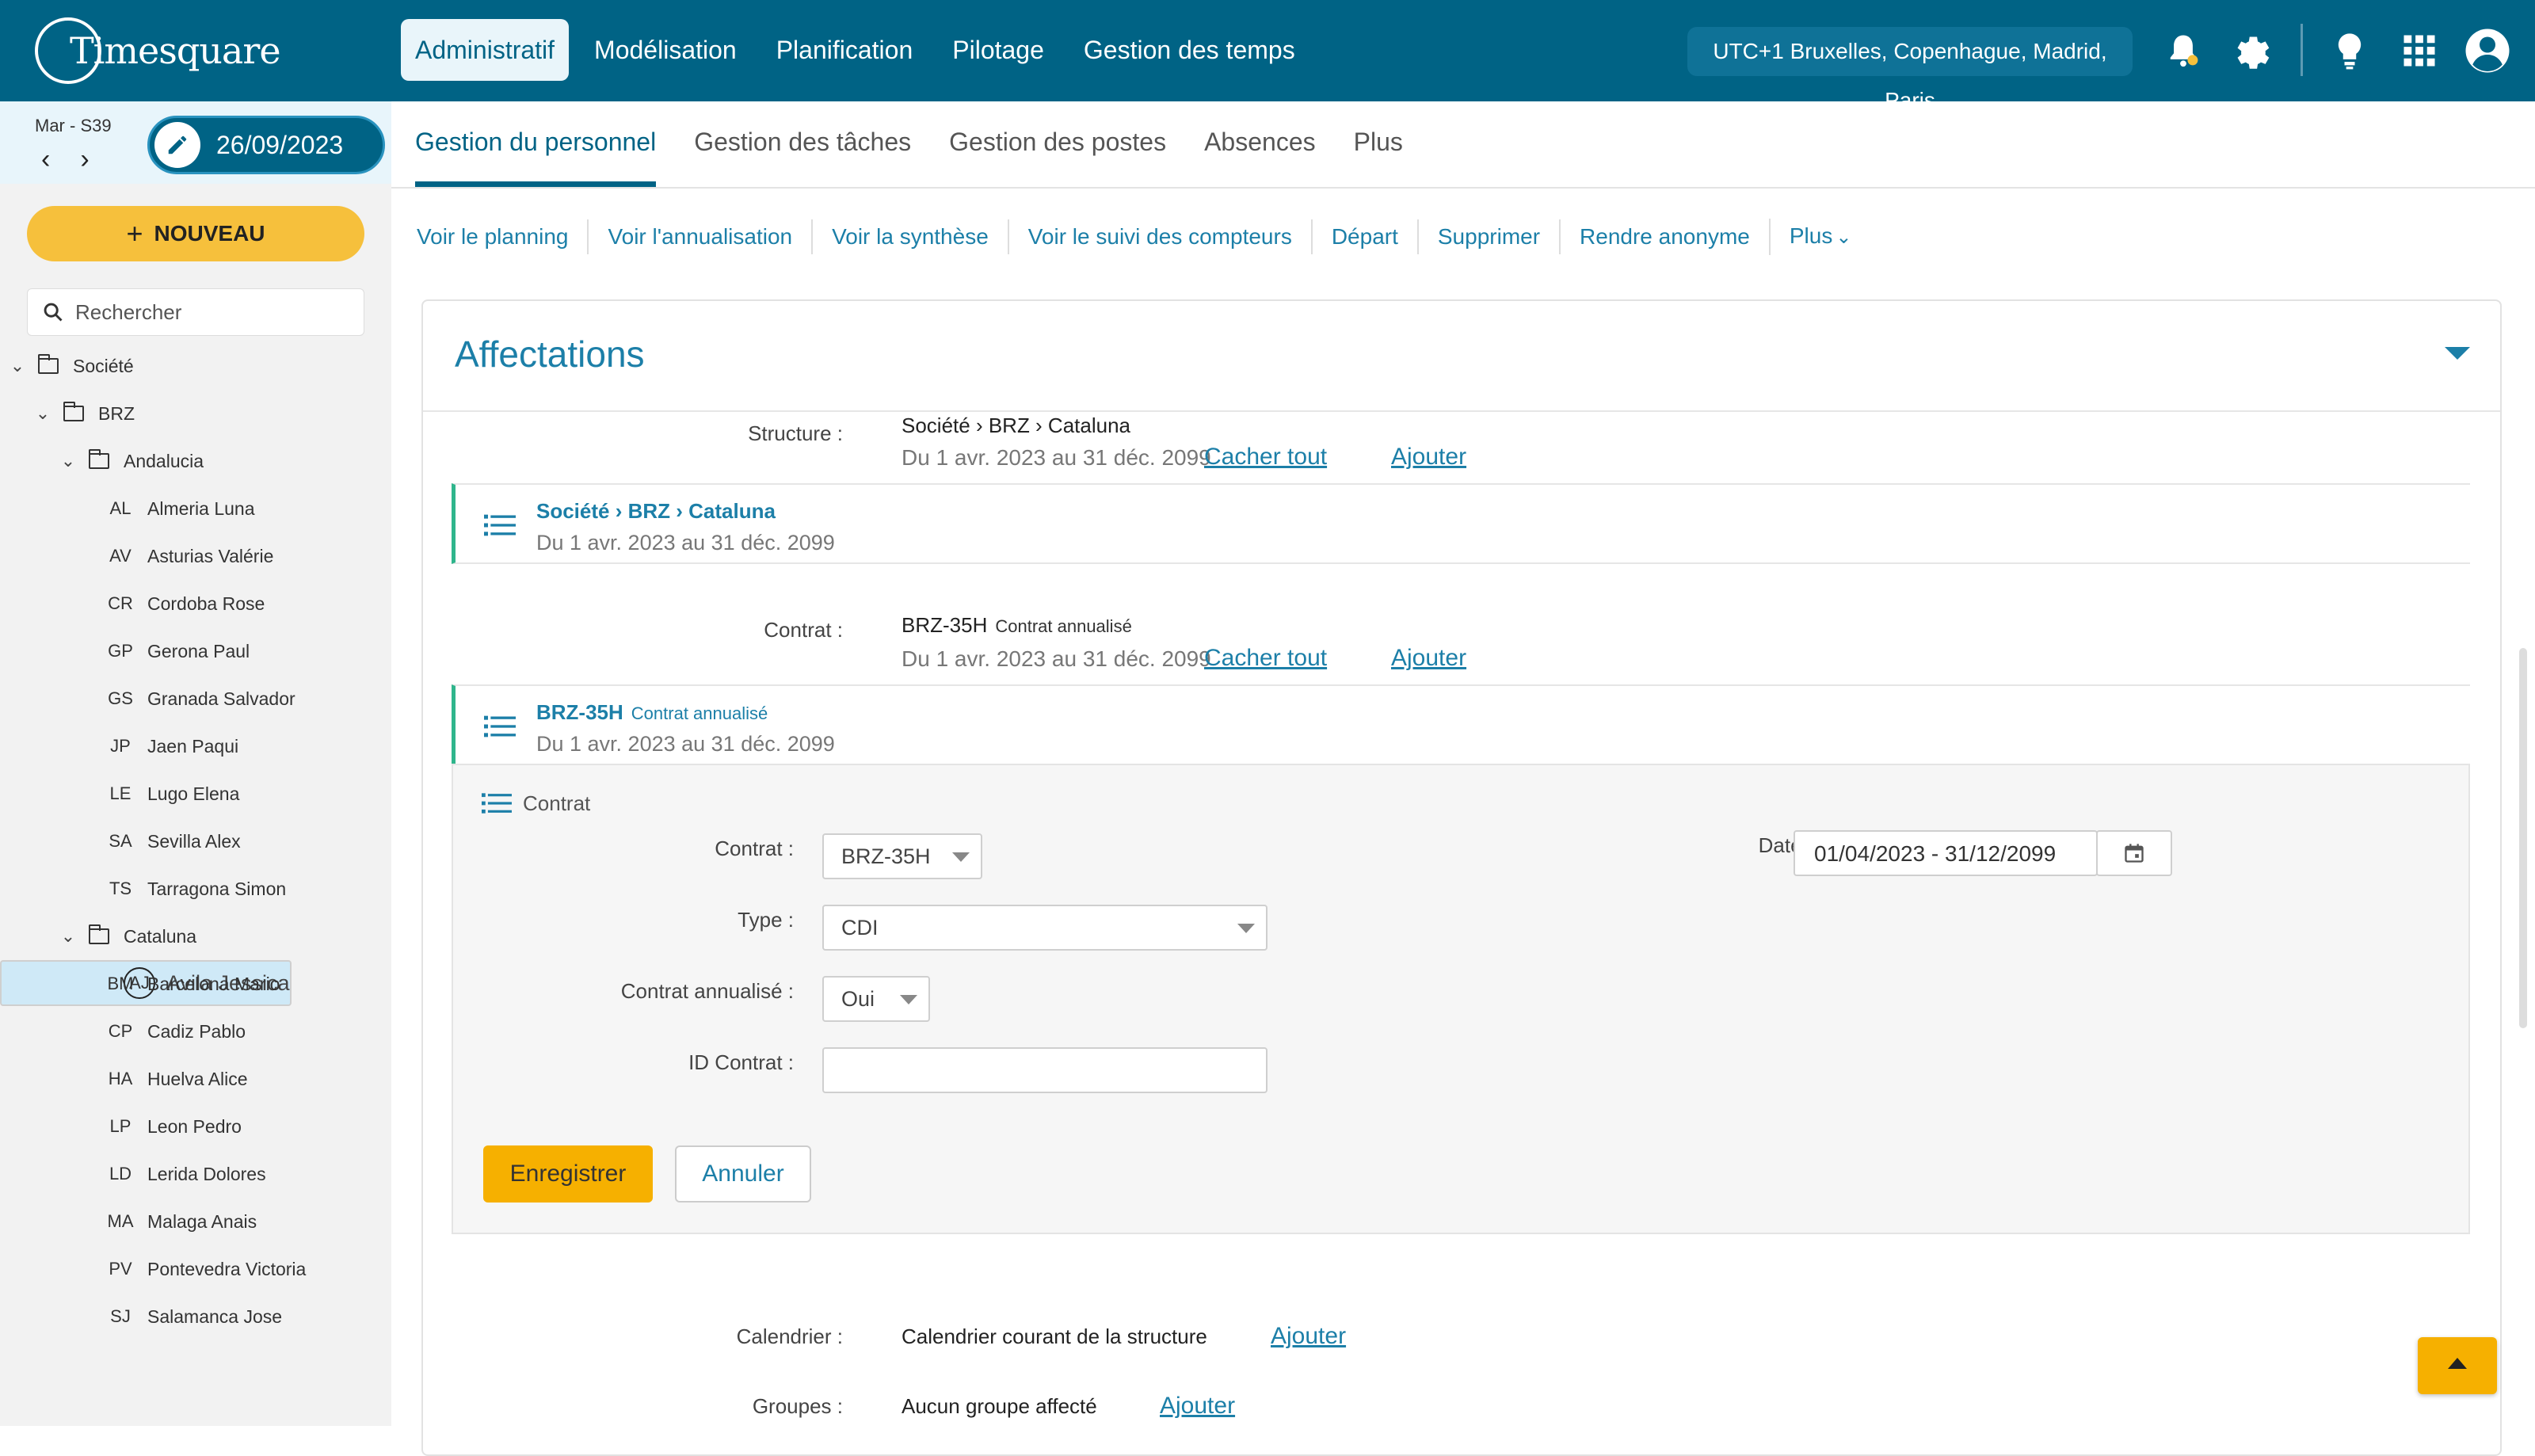  Describe the element at coordinates (266, 145) in the screenshot. I see `date-picker-button: 26/09/2023` at that location.